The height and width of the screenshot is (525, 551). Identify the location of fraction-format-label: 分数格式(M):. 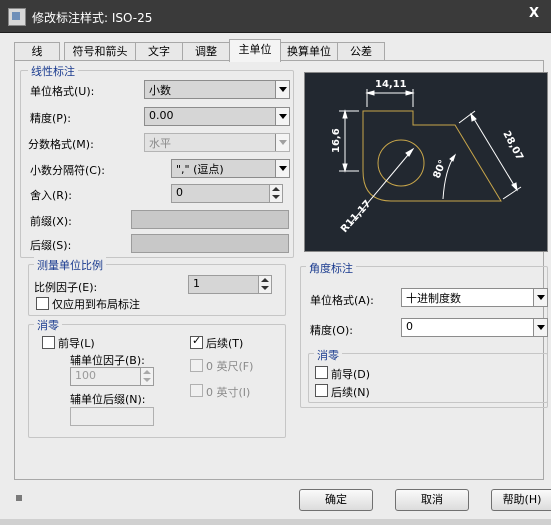
(61, 144).